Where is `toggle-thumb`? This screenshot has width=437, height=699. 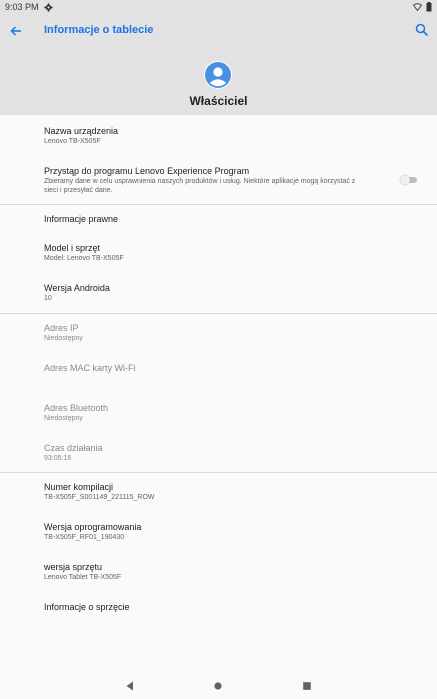 toggle-thumb is located at coordinates (405, 180).